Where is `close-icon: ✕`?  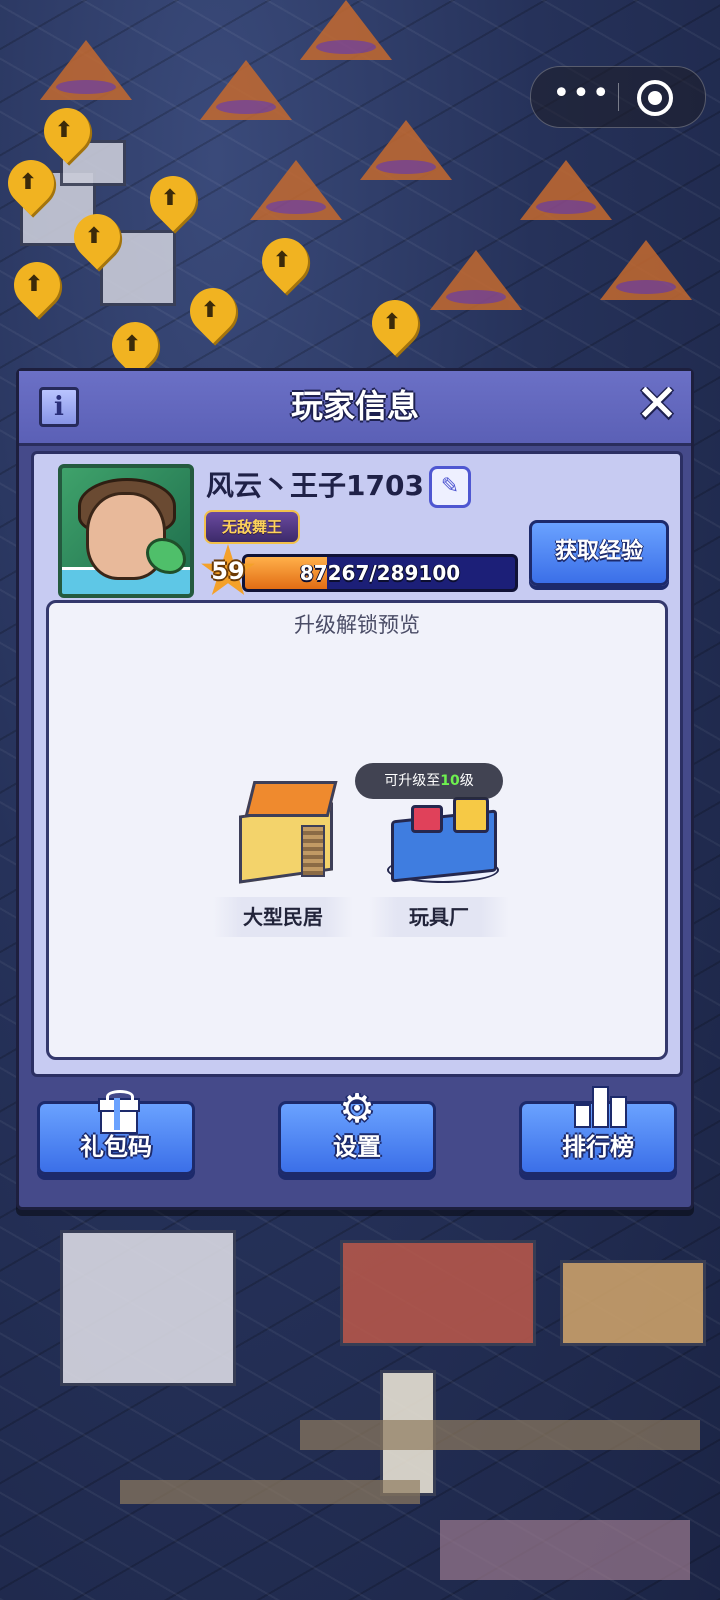
close-icon: ✕ is located at coordinates (657, 404).